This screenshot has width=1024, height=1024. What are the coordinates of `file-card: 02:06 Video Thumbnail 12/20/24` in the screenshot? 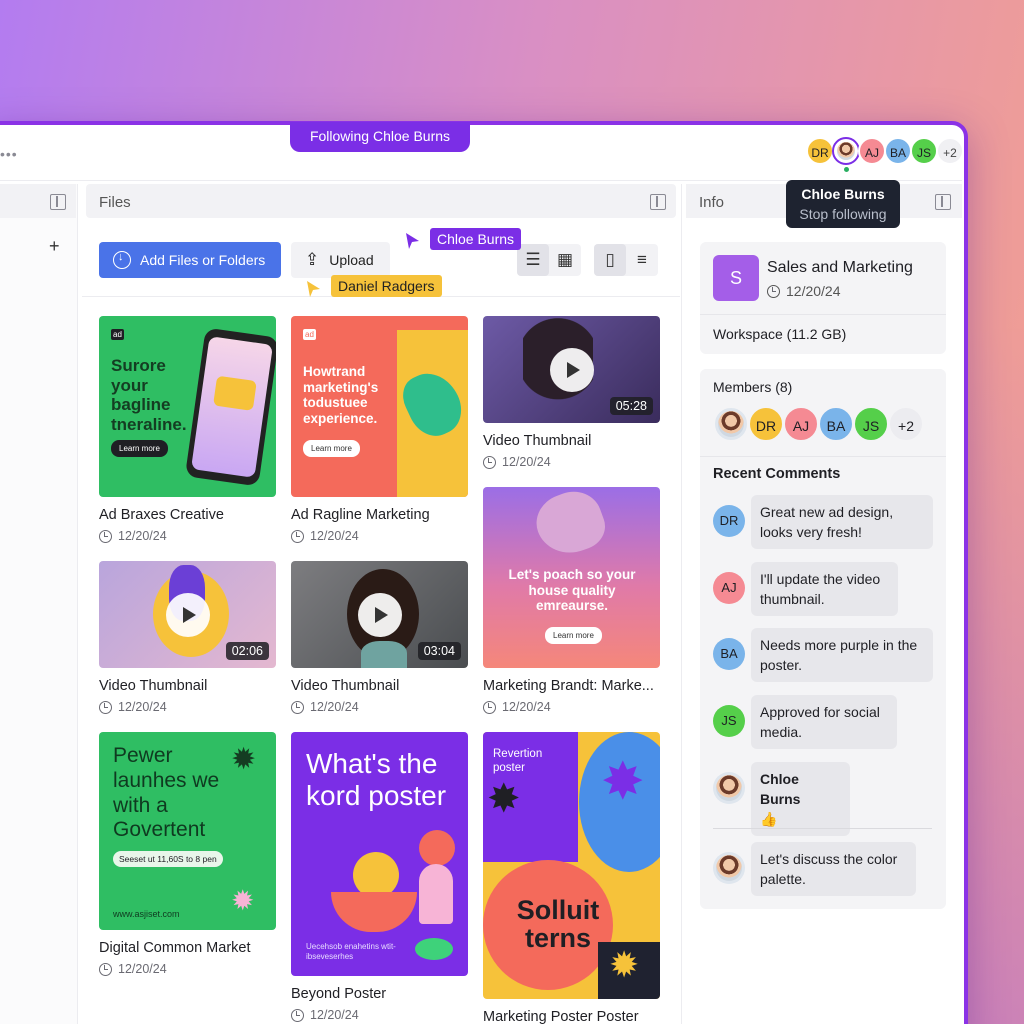 It's located at (187, 637).